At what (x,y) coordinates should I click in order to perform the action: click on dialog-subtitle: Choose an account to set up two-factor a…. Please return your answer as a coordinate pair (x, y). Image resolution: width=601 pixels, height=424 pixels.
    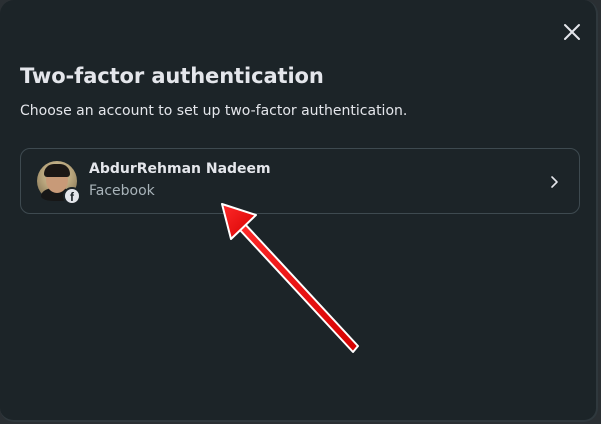
    Looking at the image, I should click on (214, 111).